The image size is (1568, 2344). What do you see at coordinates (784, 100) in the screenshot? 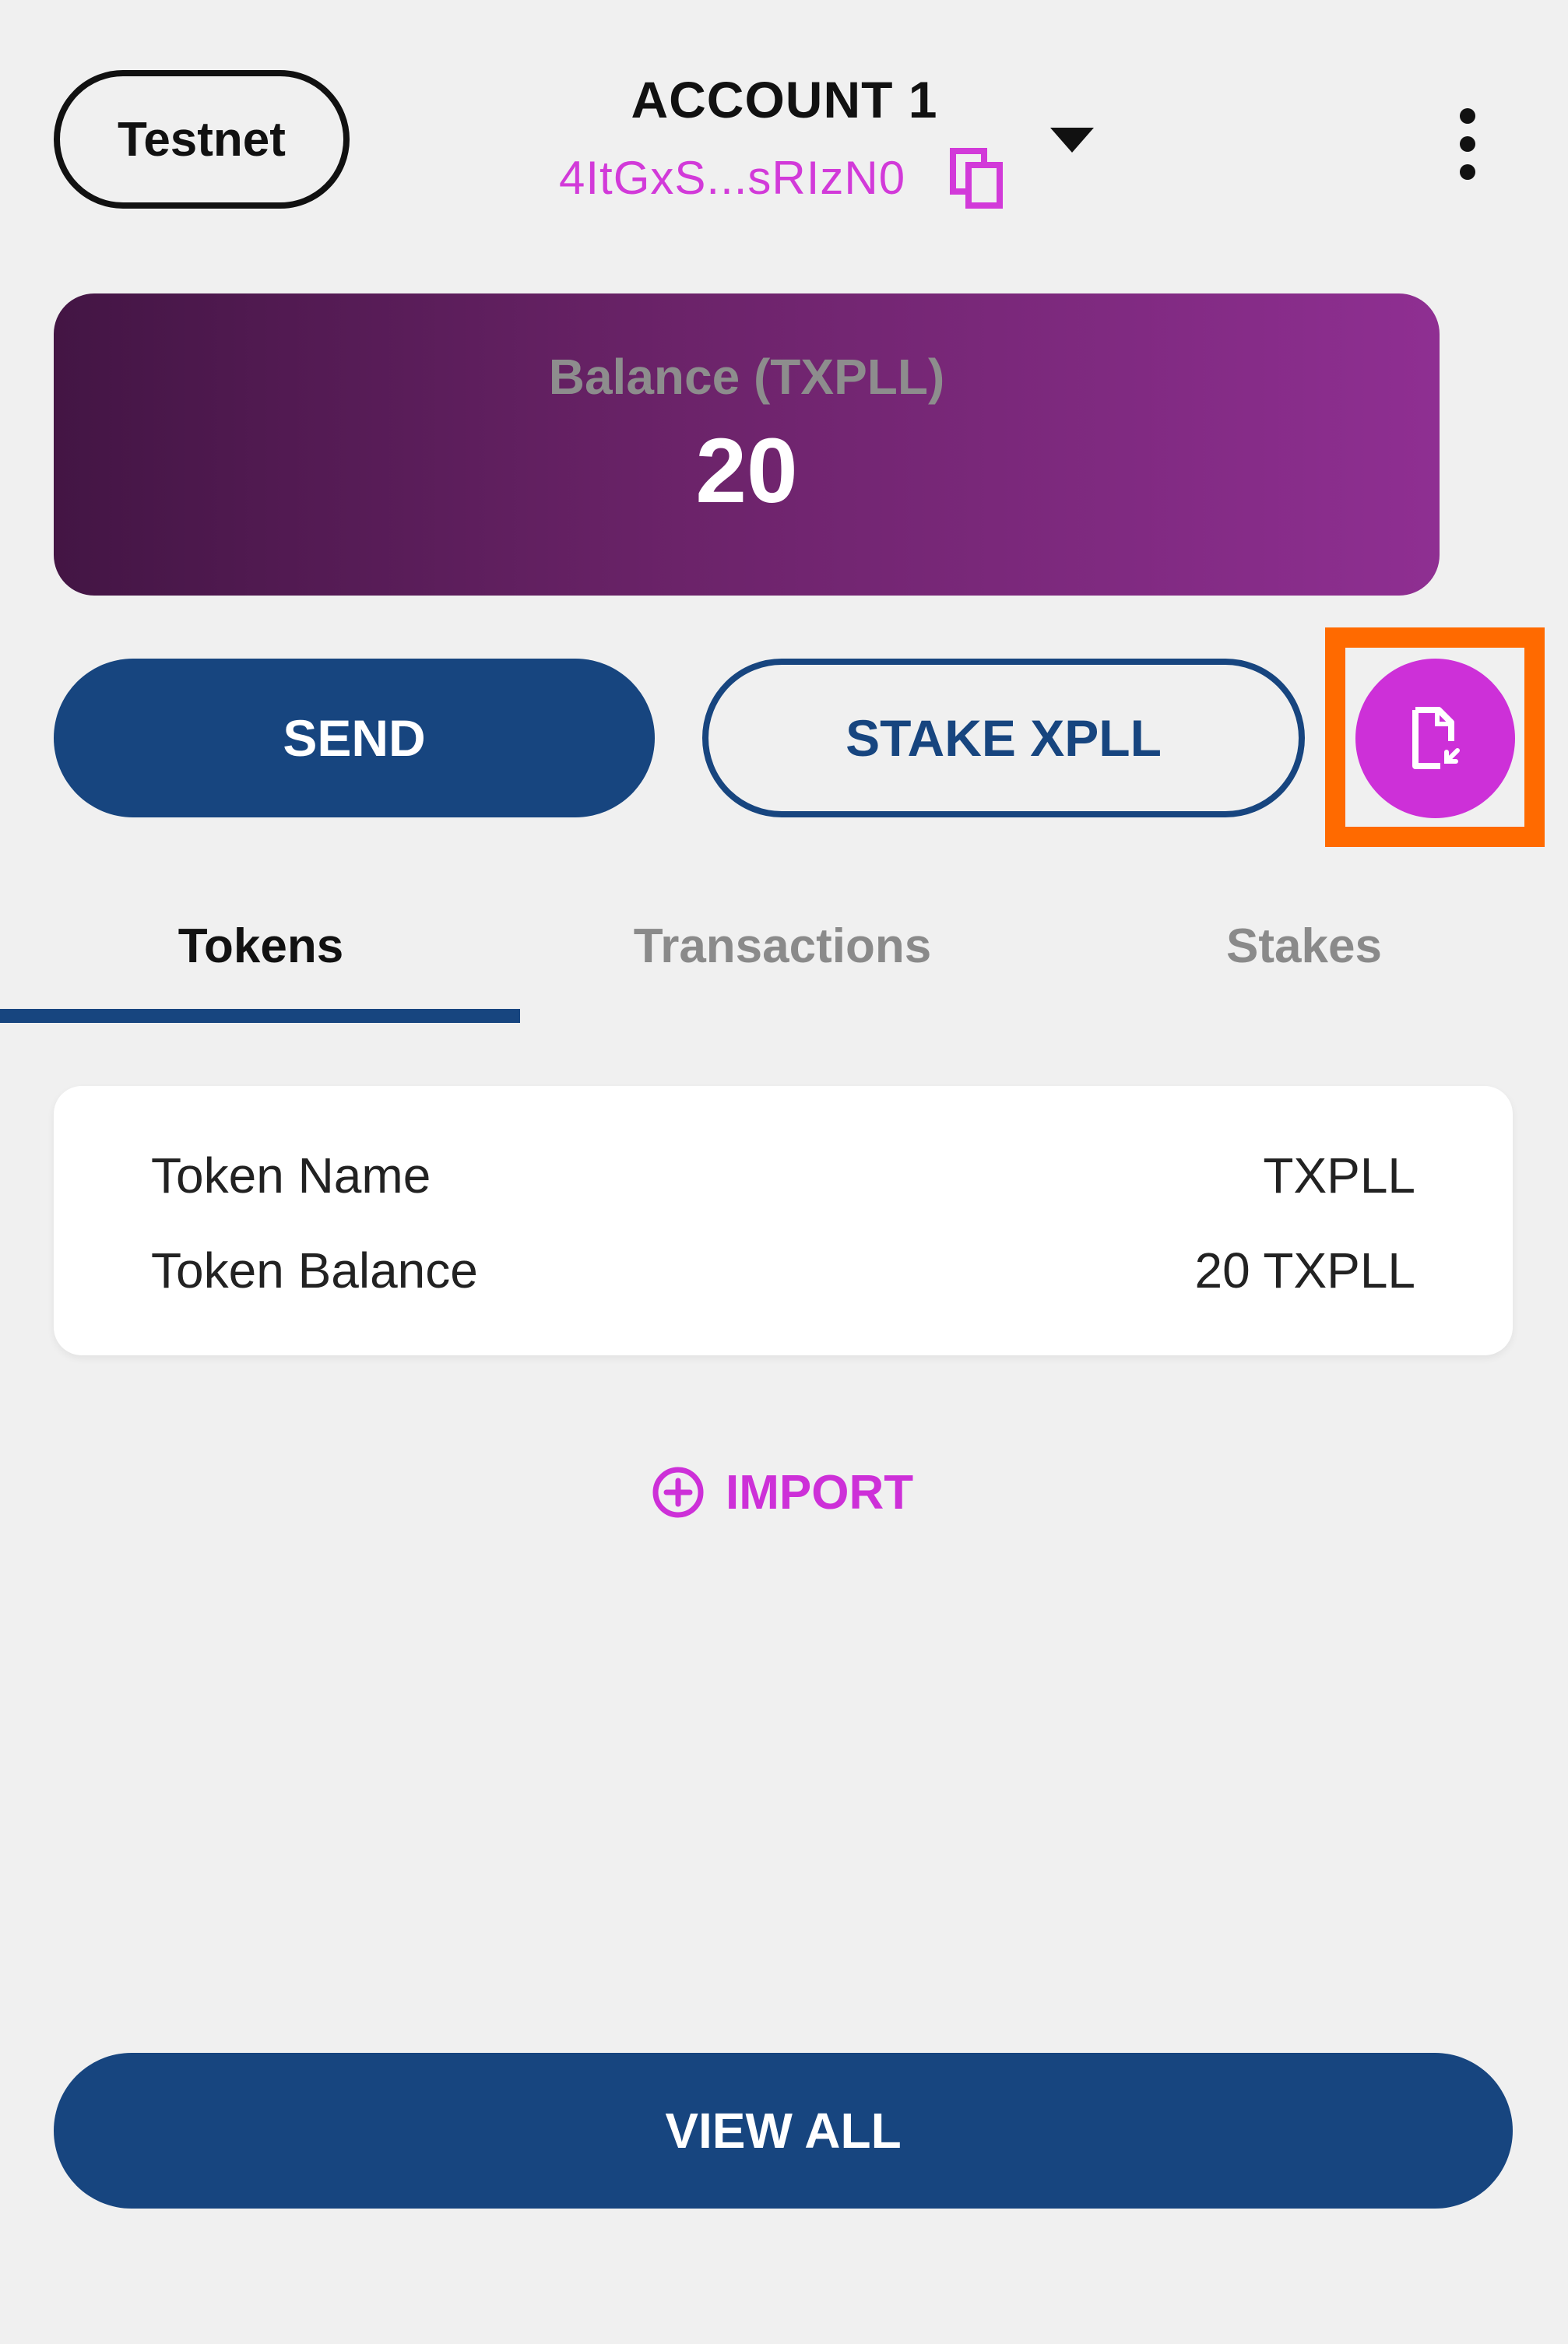
I see `account-name: ACCOUNT 1` at bounding box center [784, 100].